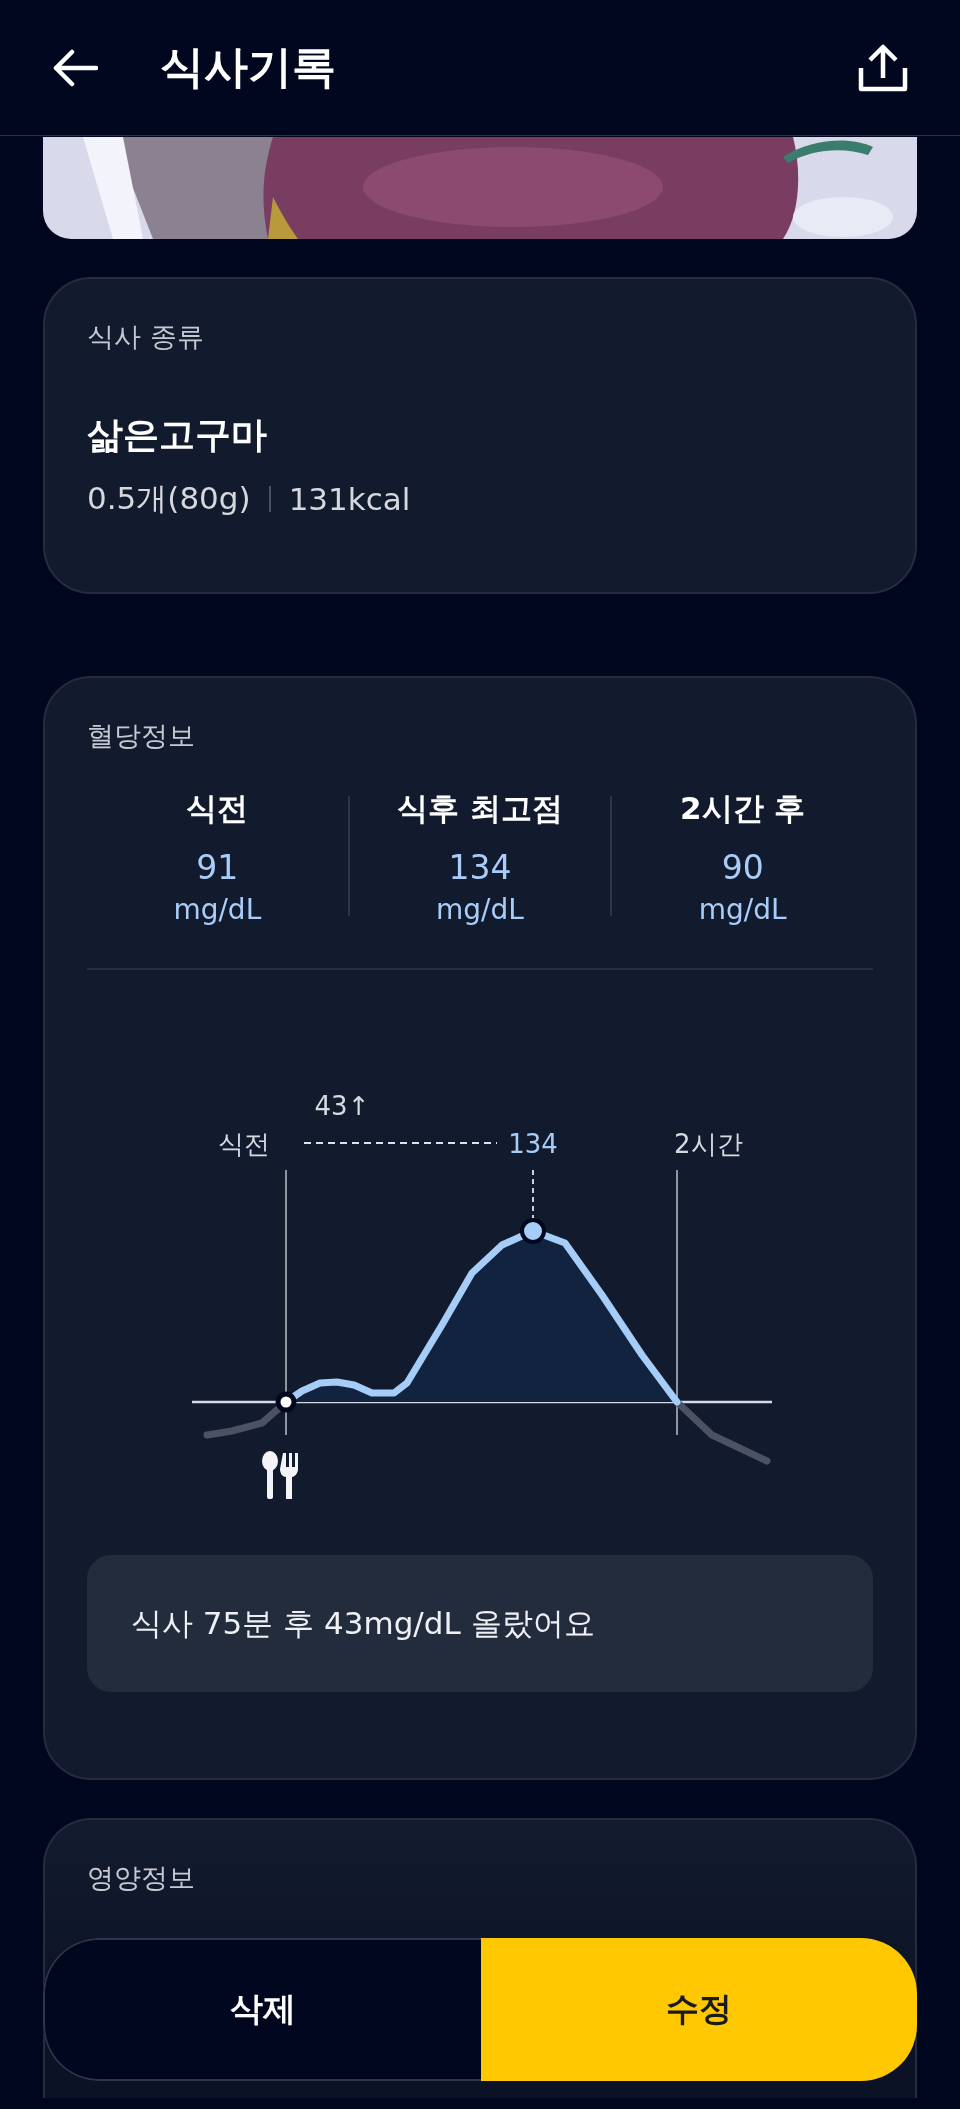 The height and width of the screenshot is (2109, 960). Describe the element at coordinates (169, 498) in the screenshot. I see `serving-amount: 0.5개(80g)` at that location.